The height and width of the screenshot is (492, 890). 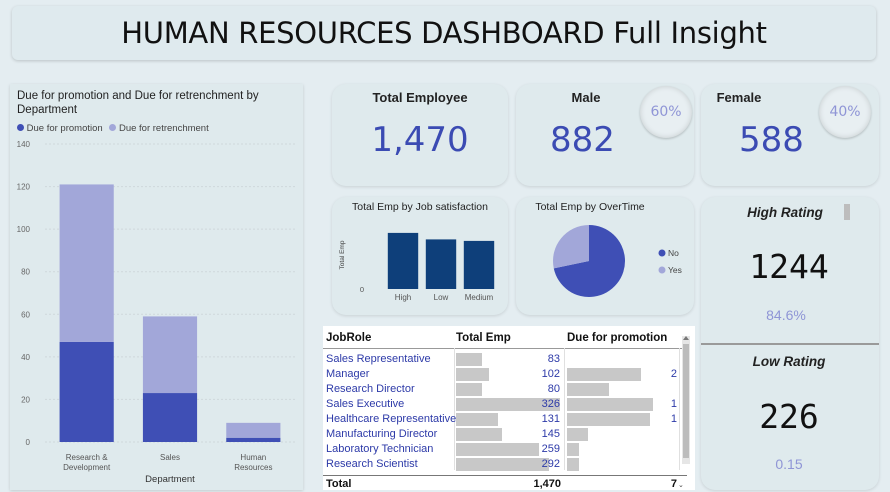 What do you see at coordinates (348, 374) in the screenshot?
I see `jobrole-cell: Manager` at bounding box center [348, 374].